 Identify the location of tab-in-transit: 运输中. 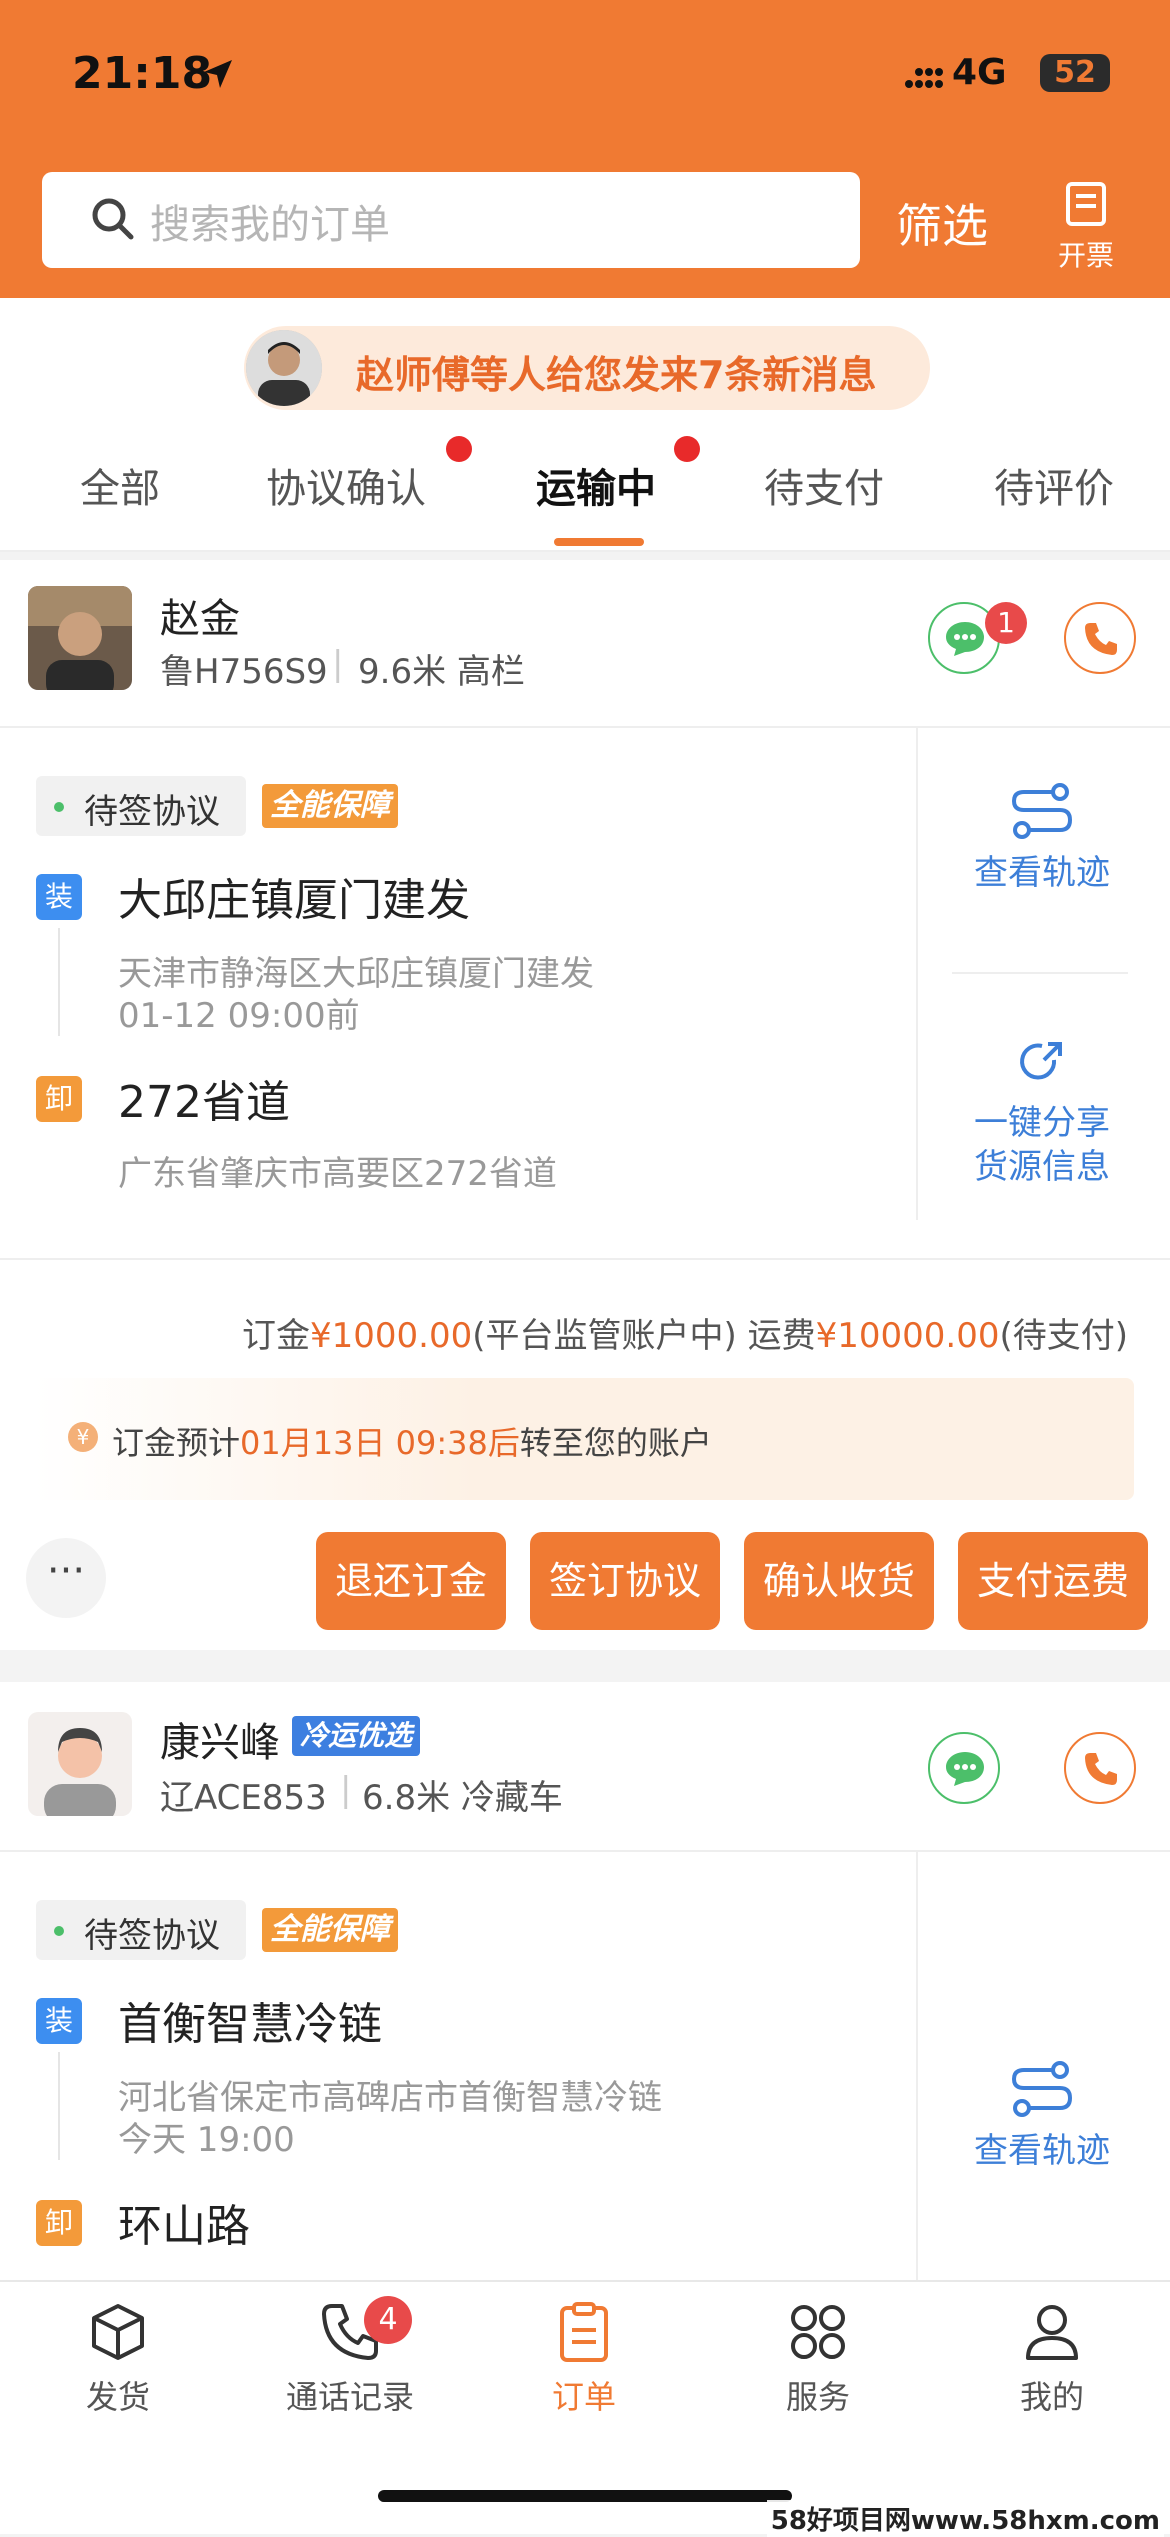
(596, 485).